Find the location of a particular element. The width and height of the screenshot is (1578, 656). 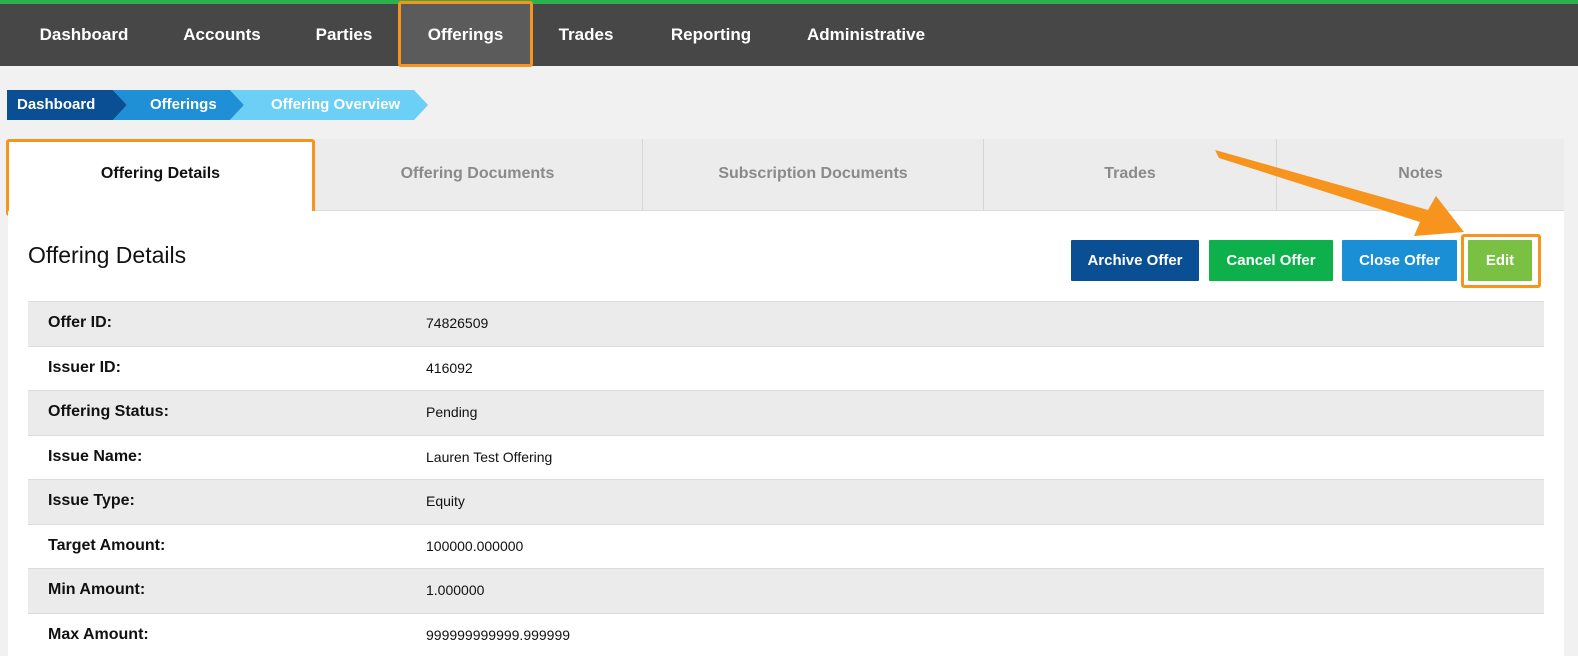

table-row: Issue Name: Lauren Test Offering is located at coordinates (786, 457).